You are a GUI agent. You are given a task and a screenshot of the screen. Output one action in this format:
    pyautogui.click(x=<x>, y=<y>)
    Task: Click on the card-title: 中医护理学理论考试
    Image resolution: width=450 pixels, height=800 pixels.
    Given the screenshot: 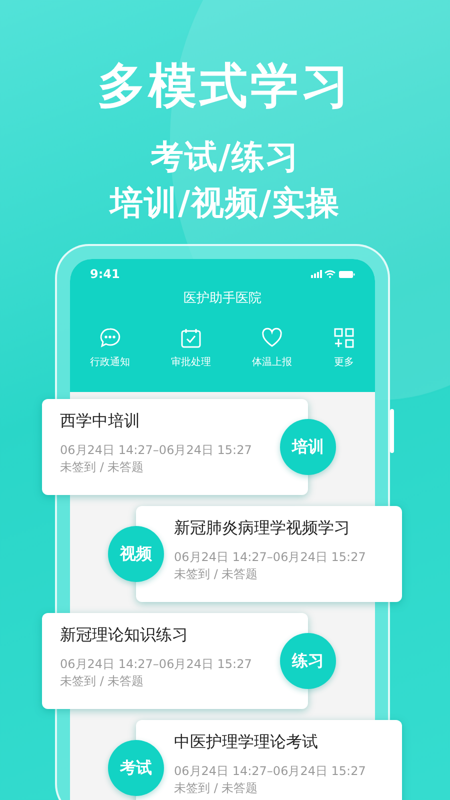 What is the action you would take?
    pyautogui.click(x=246, y=742)
    